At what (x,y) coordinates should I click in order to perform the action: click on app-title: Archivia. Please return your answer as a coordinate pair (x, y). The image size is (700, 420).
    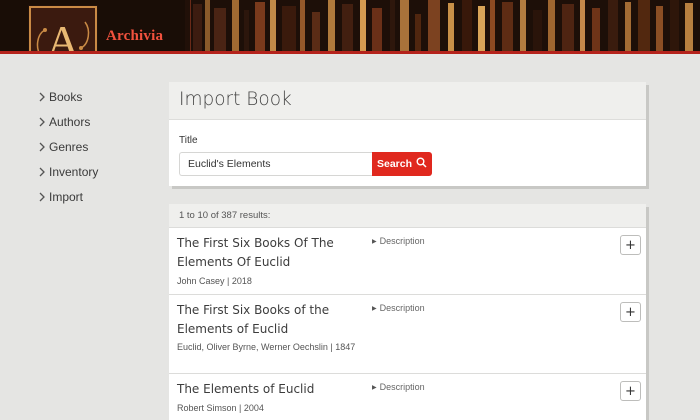
    Looking at the image, I should click on (134, 36).